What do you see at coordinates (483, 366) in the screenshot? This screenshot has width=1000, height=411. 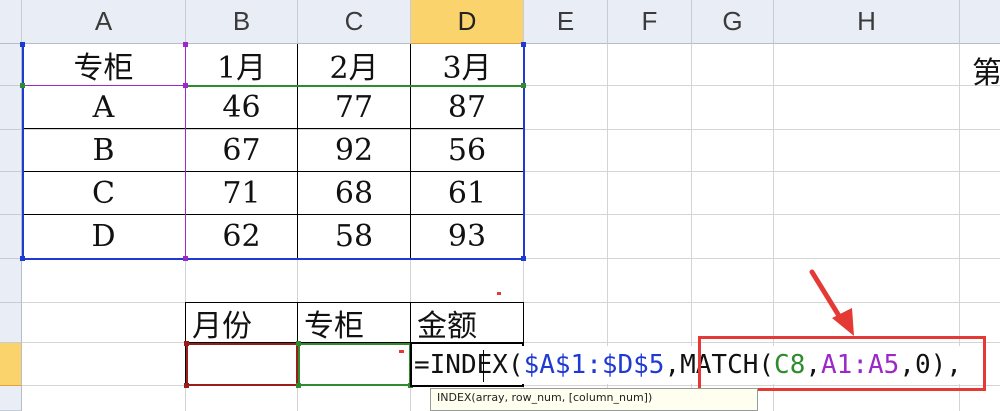 I see `text-cursor` at bounding box center [483, 366].